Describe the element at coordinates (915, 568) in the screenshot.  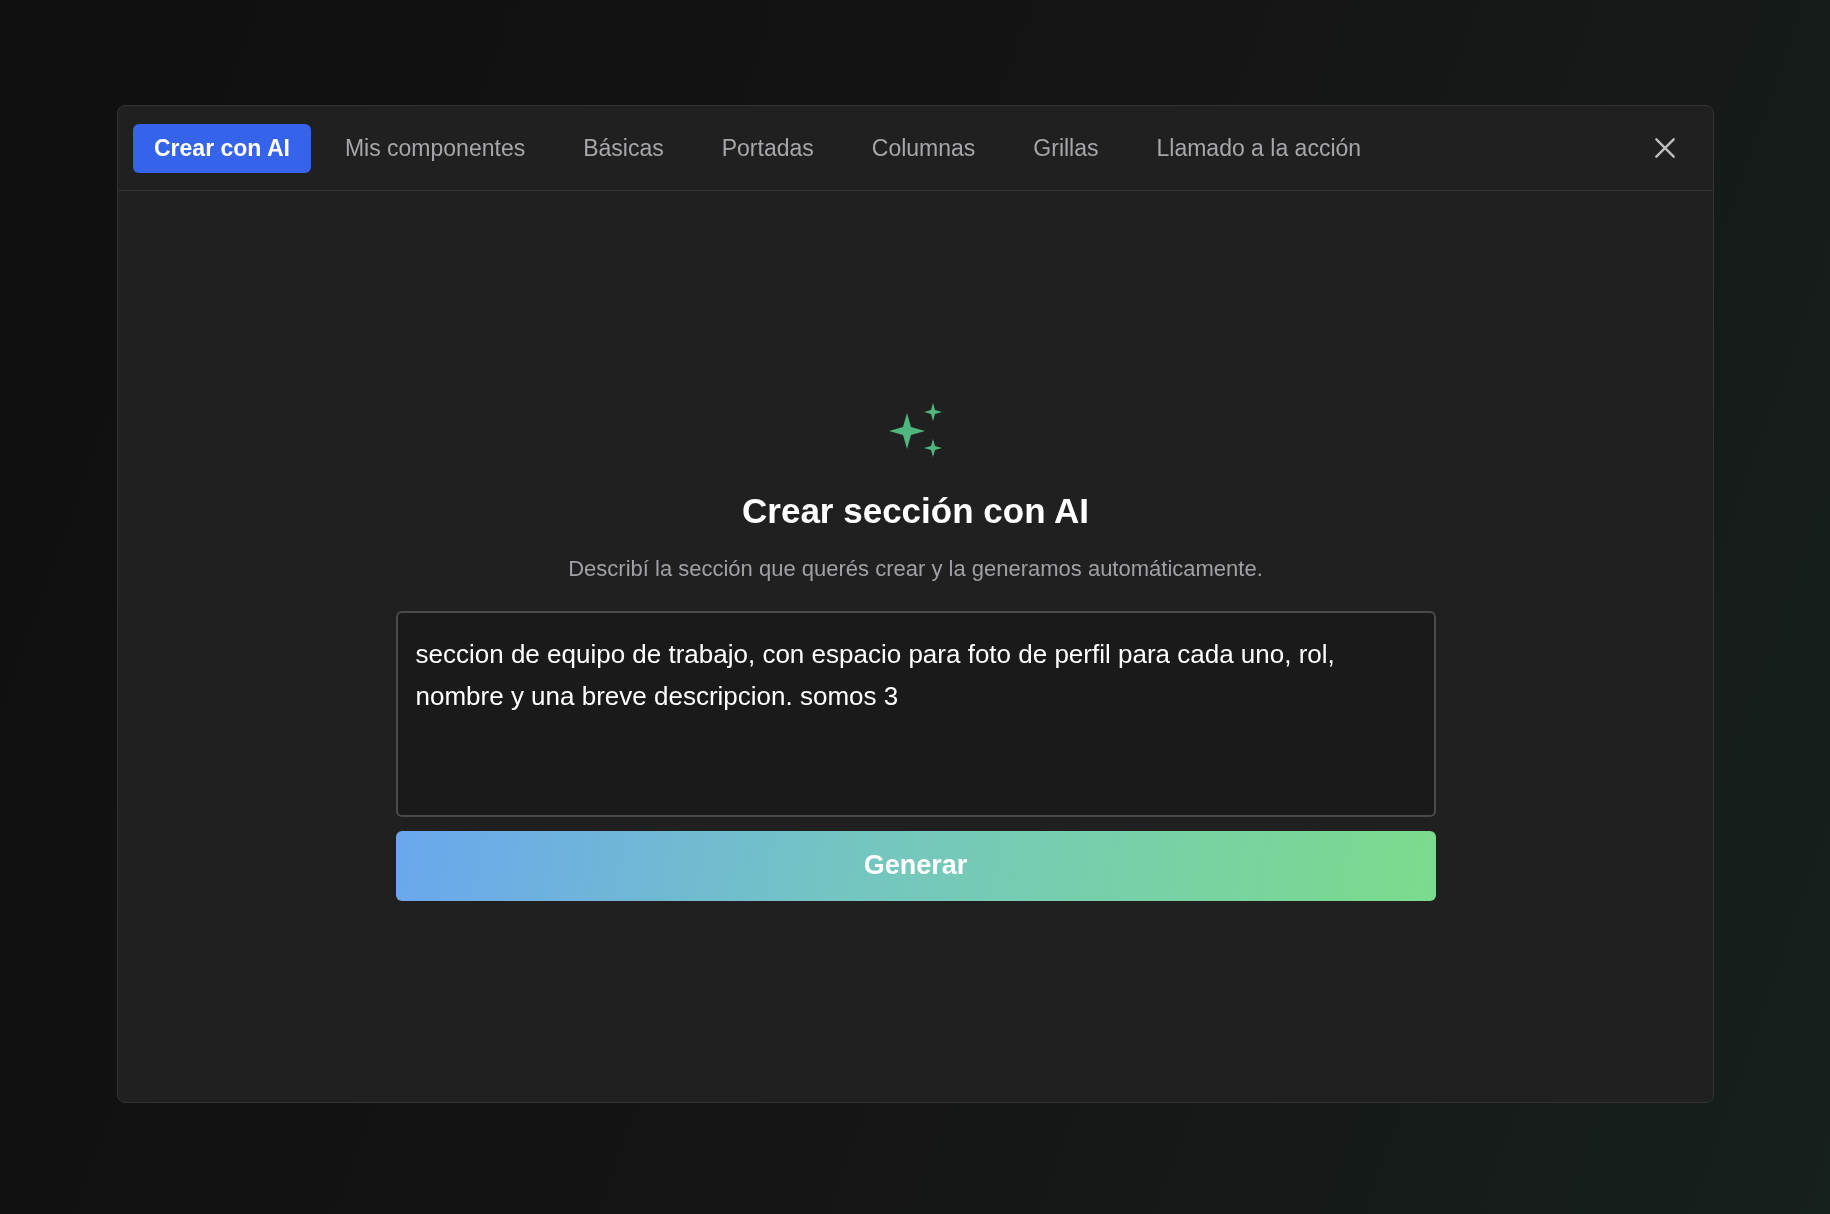
I see `dialog-description: Describí la sección que querés crear y la generamos automáticamente.` at that location.